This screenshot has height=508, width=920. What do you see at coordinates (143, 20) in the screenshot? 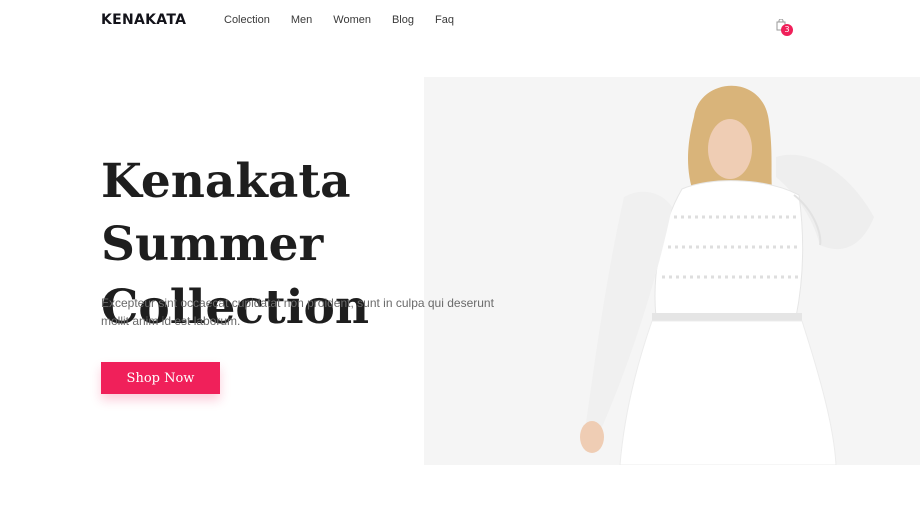
I see `site-logo: KENAKATA` at bounding box center [143, 20].